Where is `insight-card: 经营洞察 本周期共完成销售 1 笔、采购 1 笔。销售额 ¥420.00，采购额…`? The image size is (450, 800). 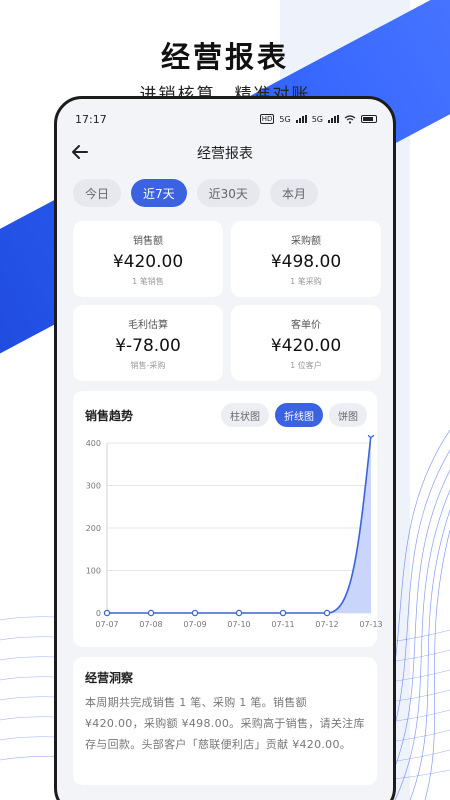 insight-card: 经营洞察 本周期共完成销售 1 笔、采购 1 笔。销售额 ¥420.00，采购额… is located at coordinates (225, 721).